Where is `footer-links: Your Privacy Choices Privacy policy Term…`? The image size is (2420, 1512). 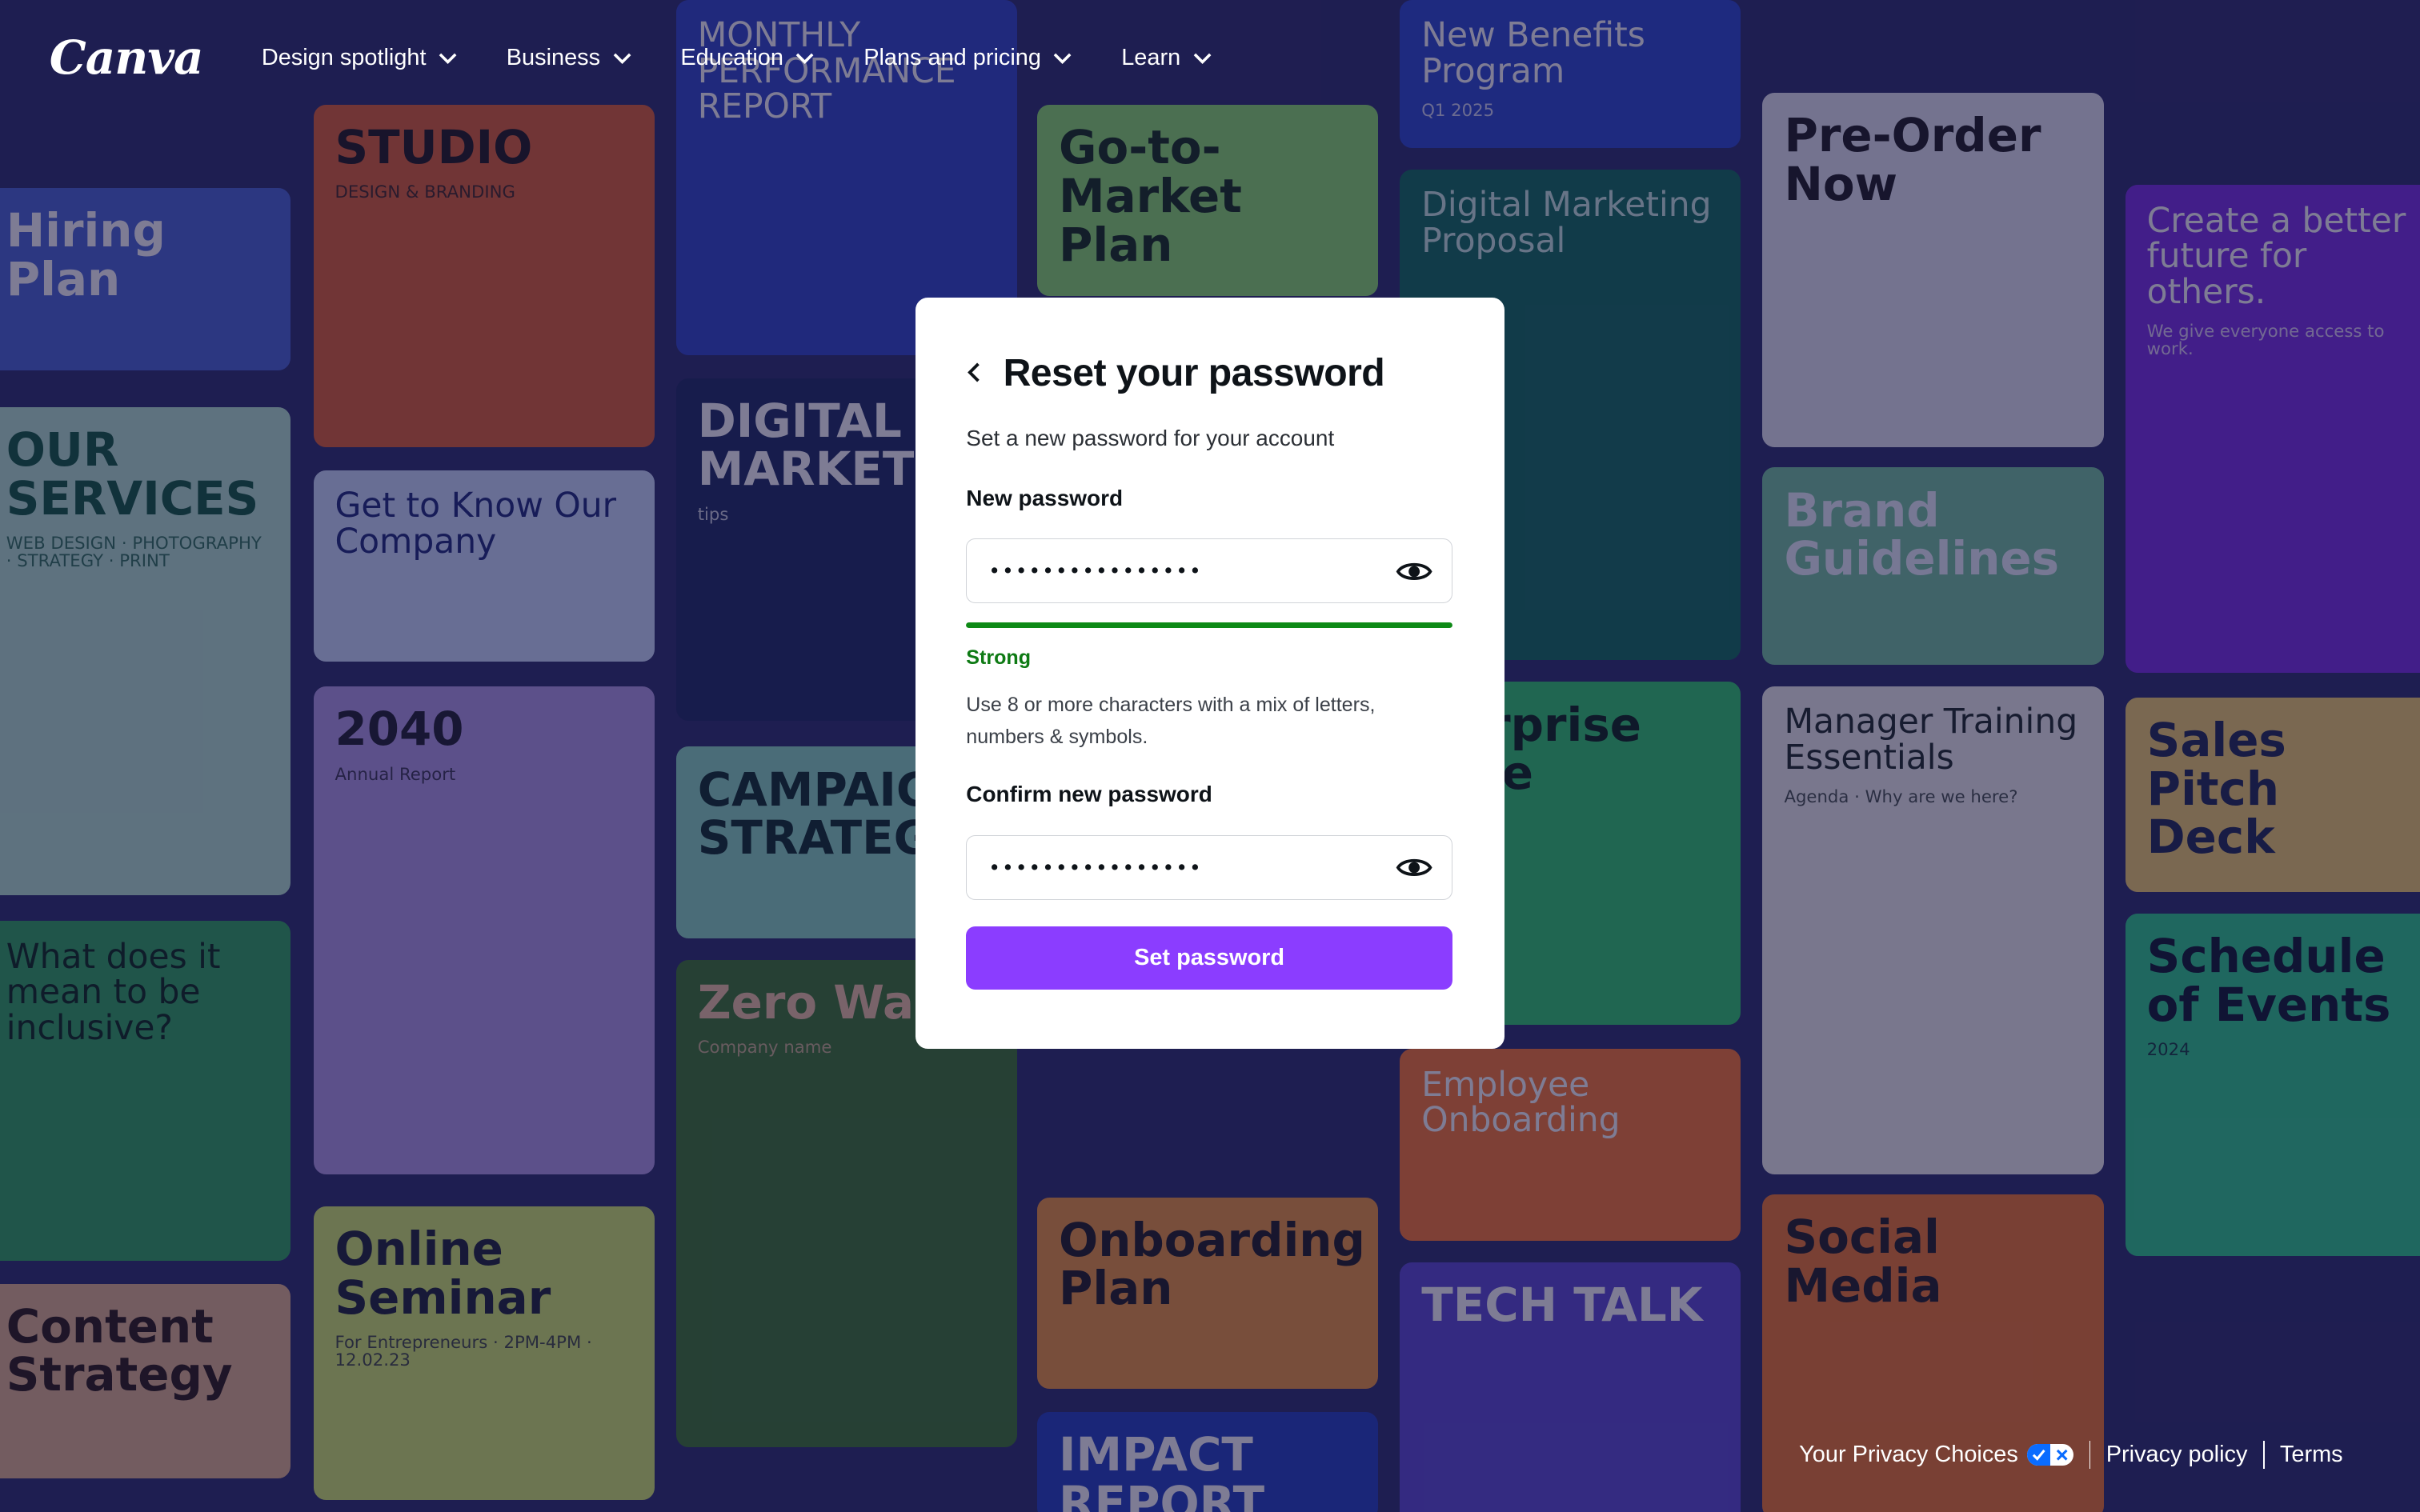 footer-links: Your Privacy Choices Privacy policy Term… is located at coordinates (2071, 1455).